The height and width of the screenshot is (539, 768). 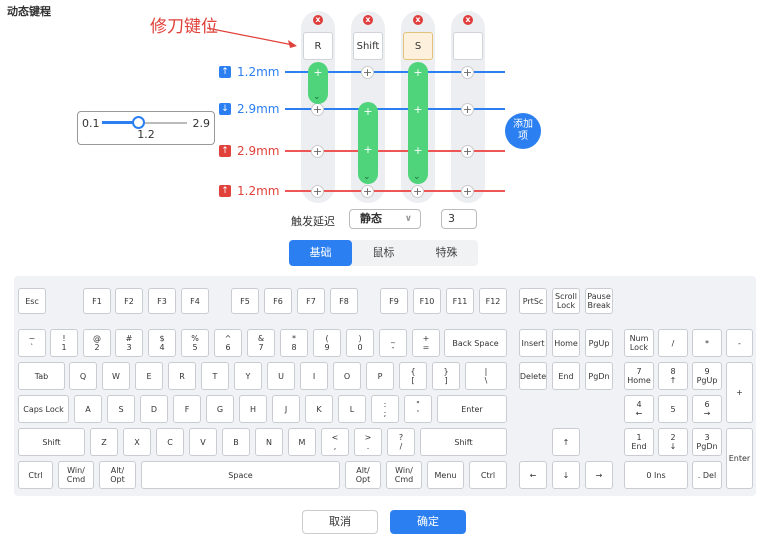 What do you see at coordinates (368, 46) in the screenshot?
I see `key-slot: Shift` at bounding box center [368, 46].